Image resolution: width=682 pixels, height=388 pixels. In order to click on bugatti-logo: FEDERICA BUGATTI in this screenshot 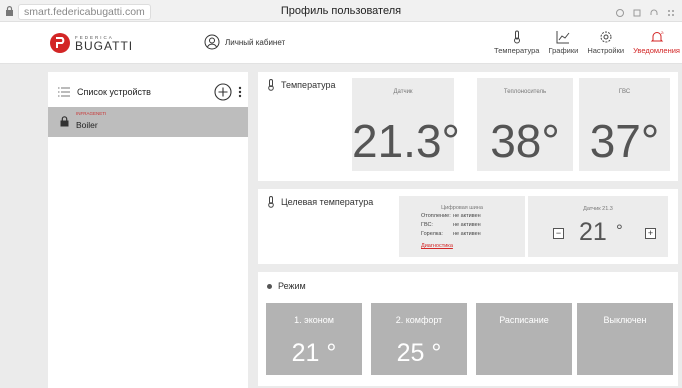, I will do `click(94, 43)`.